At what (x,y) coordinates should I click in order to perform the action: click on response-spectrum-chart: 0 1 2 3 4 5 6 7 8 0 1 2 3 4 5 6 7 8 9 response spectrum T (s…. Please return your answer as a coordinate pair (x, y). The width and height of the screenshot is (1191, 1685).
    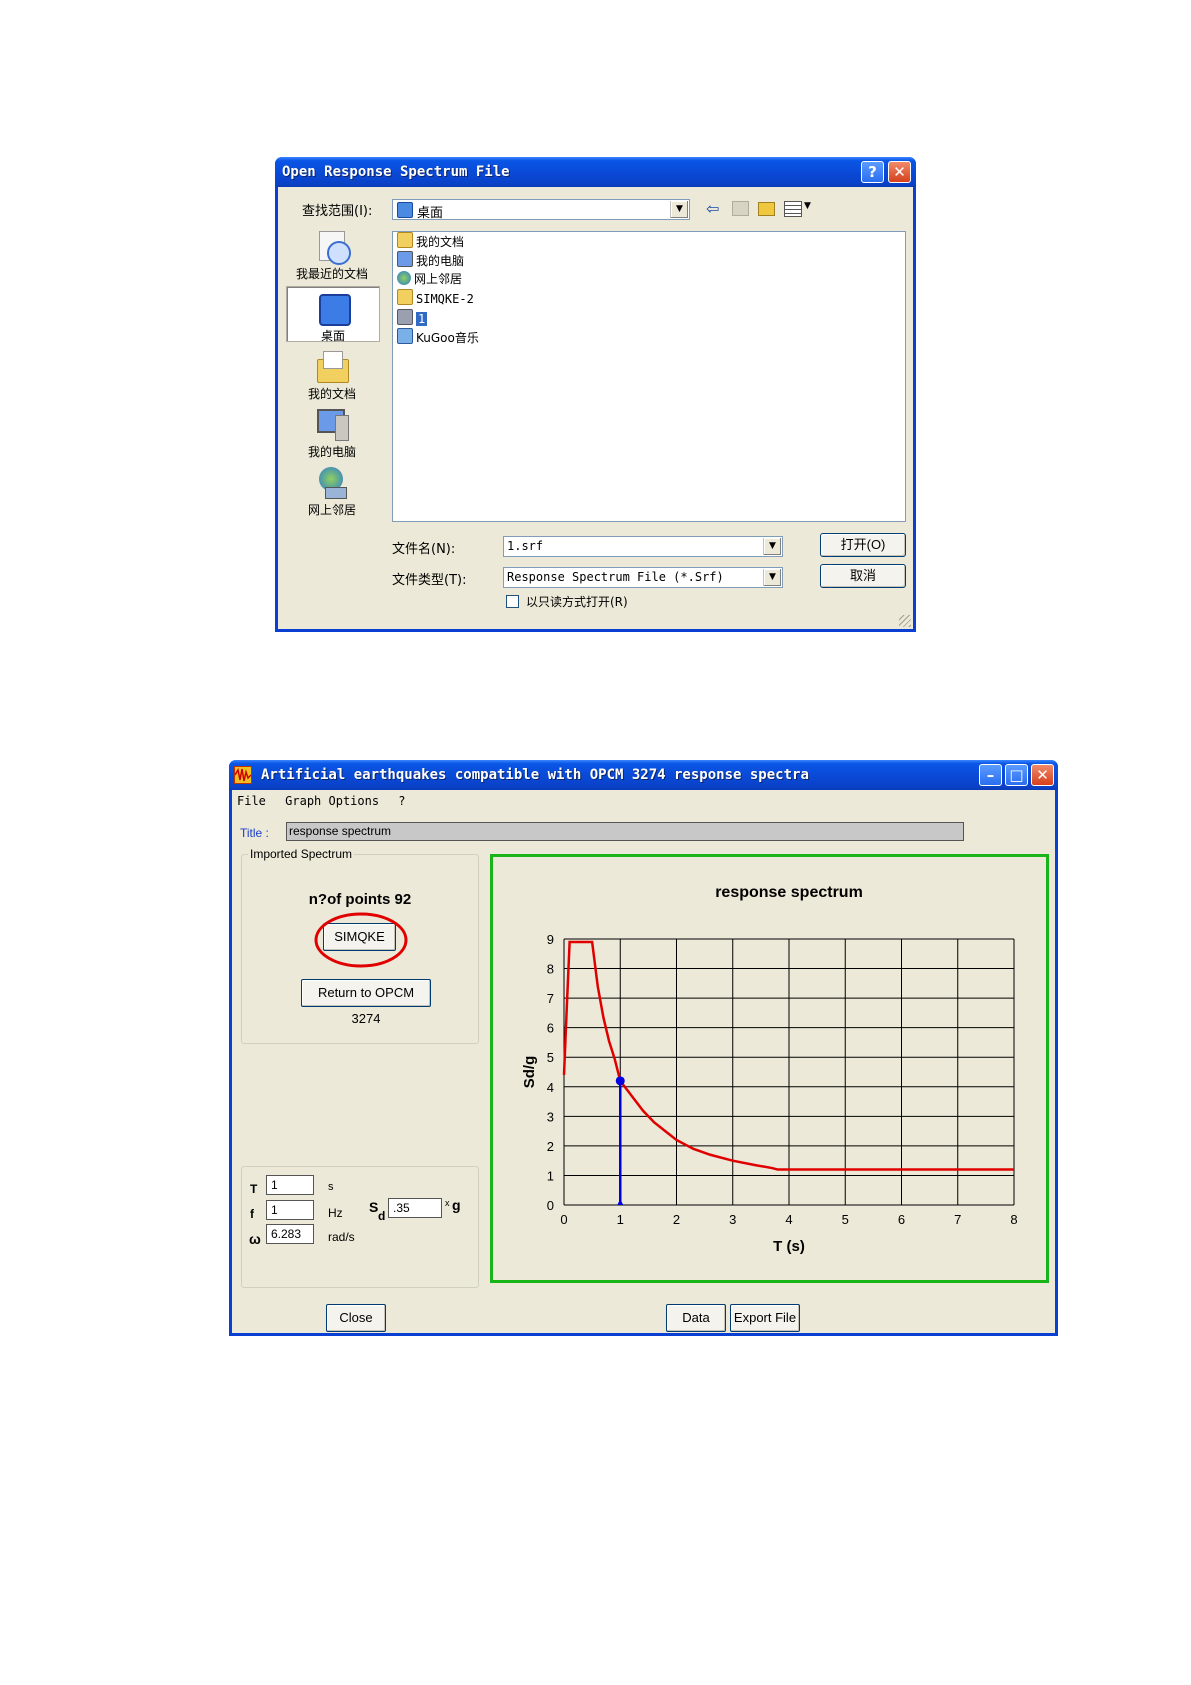
    Looking at the image, I should click on (769, 1068).